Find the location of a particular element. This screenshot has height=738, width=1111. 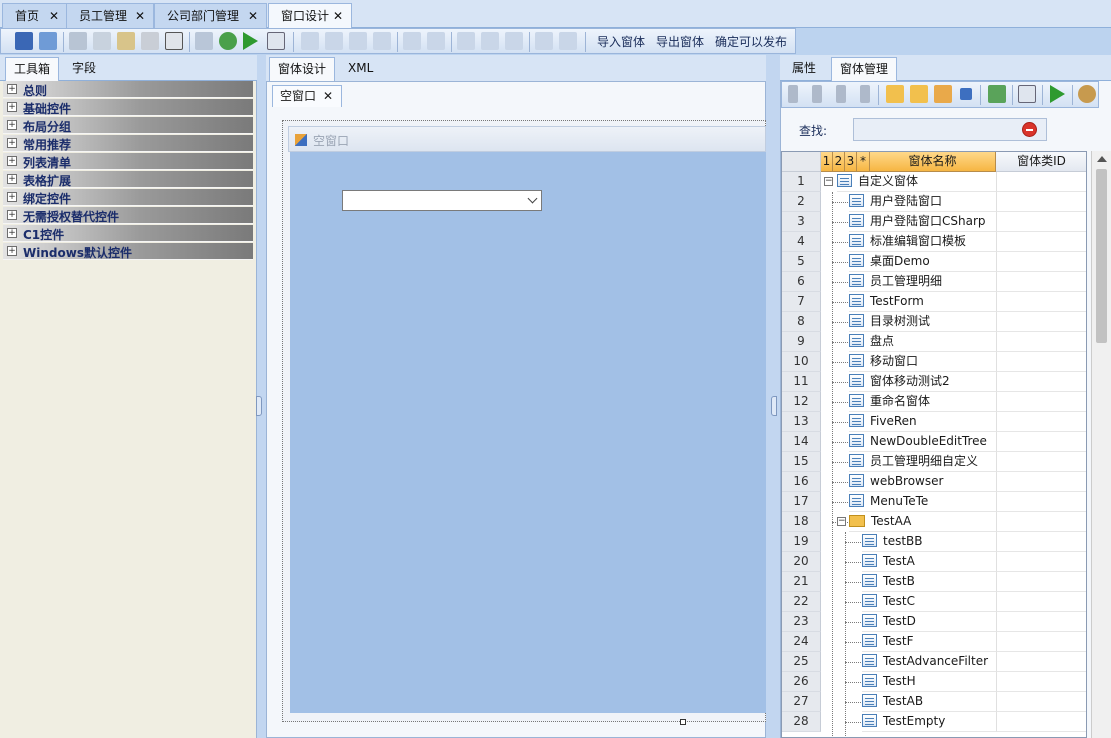

scroll-up-icon is located at coordinates (1102, 159).